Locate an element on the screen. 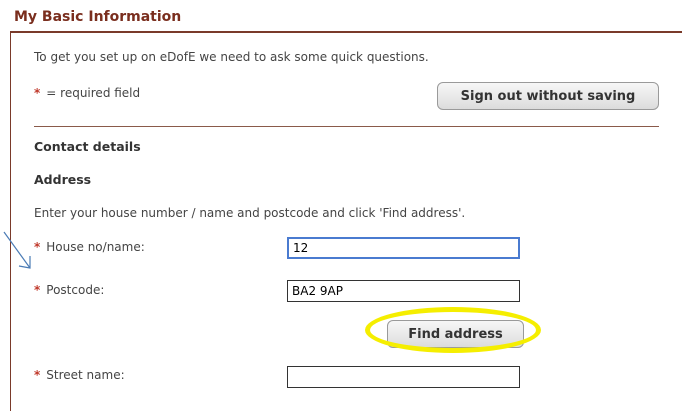 The image size is (682, 411). street-label-text: Street name: is located at coordinates (85, 375).